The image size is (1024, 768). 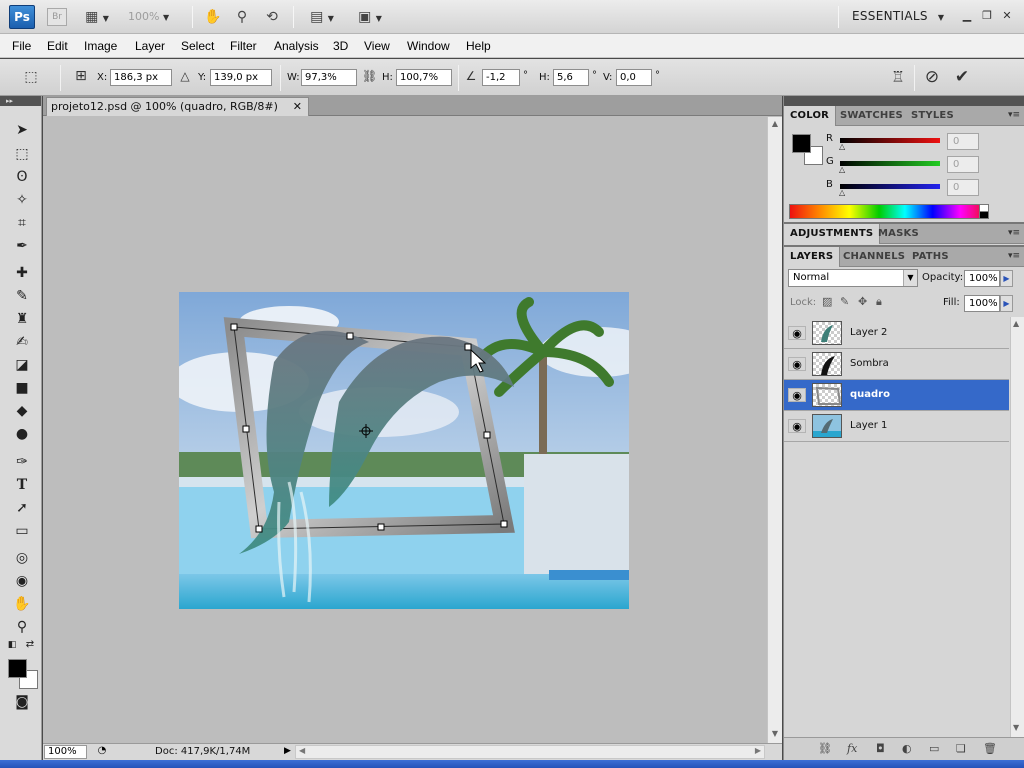 I want to click on link-aspect-icon: ⛓, so click(x=369, y=76).